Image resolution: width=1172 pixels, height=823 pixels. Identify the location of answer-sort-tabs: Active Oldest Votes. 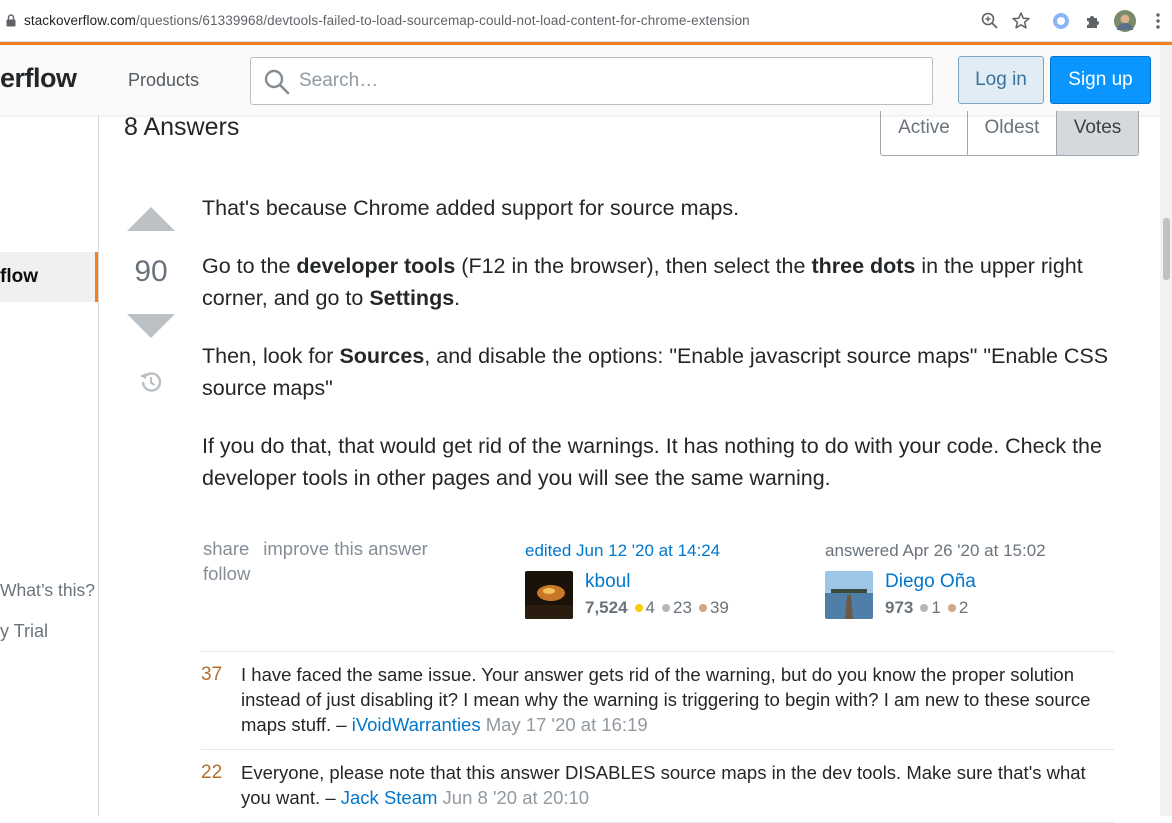
(1009, 133).